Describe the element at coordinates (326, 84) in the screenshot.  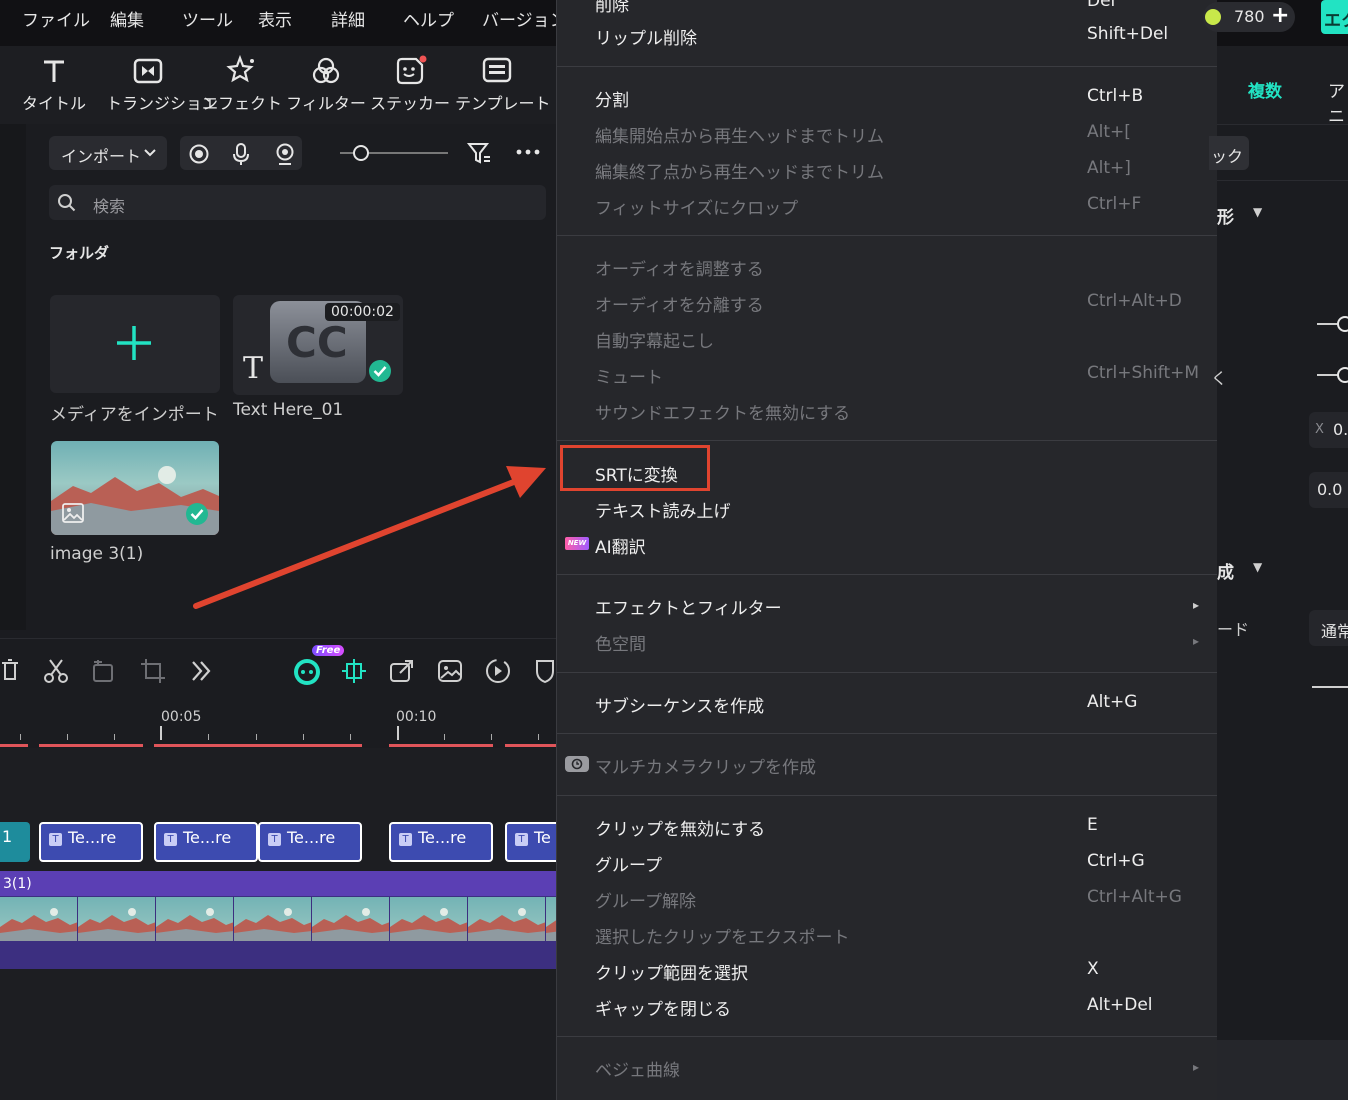
I see `filter-tool: フィルター` at that location.